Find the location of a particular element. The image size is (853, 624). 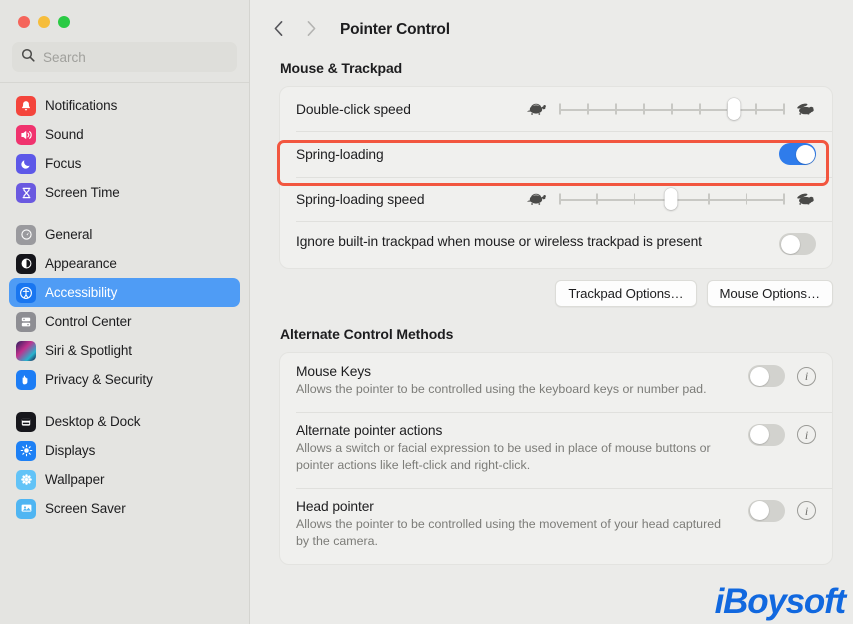

sidebar-item-label: Sound is located at coordinates (64, 134).